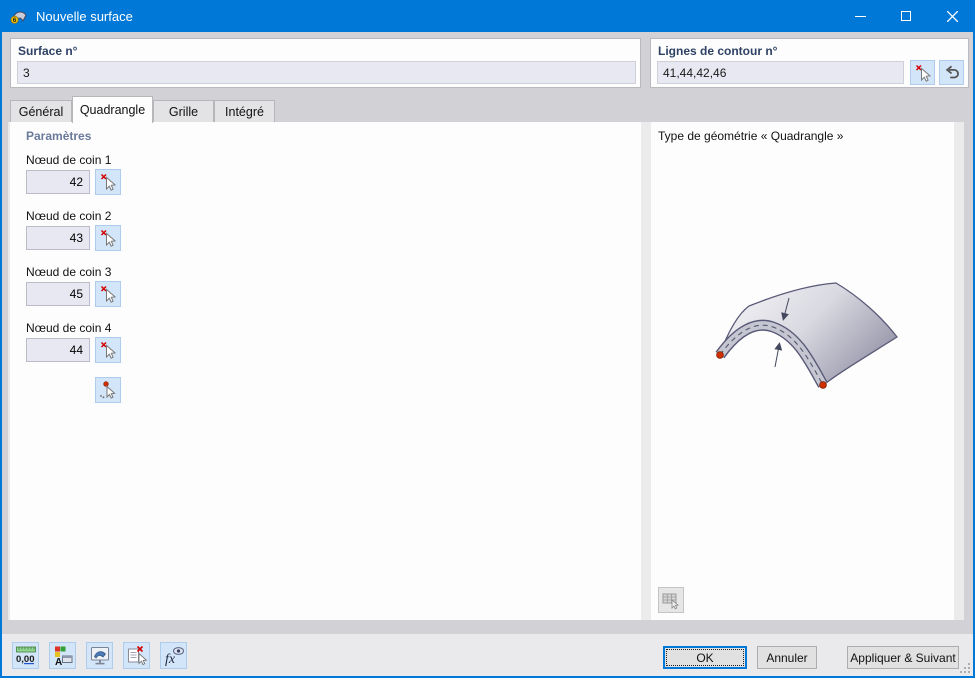 This screenshot has width=975, height=678. What do you see at coordinates (487, 655) in the screenshot?
I see `footer-bar: 0,00 A fx OK Annuler Appliquer & Suivant` at bounding box center [487, 655].